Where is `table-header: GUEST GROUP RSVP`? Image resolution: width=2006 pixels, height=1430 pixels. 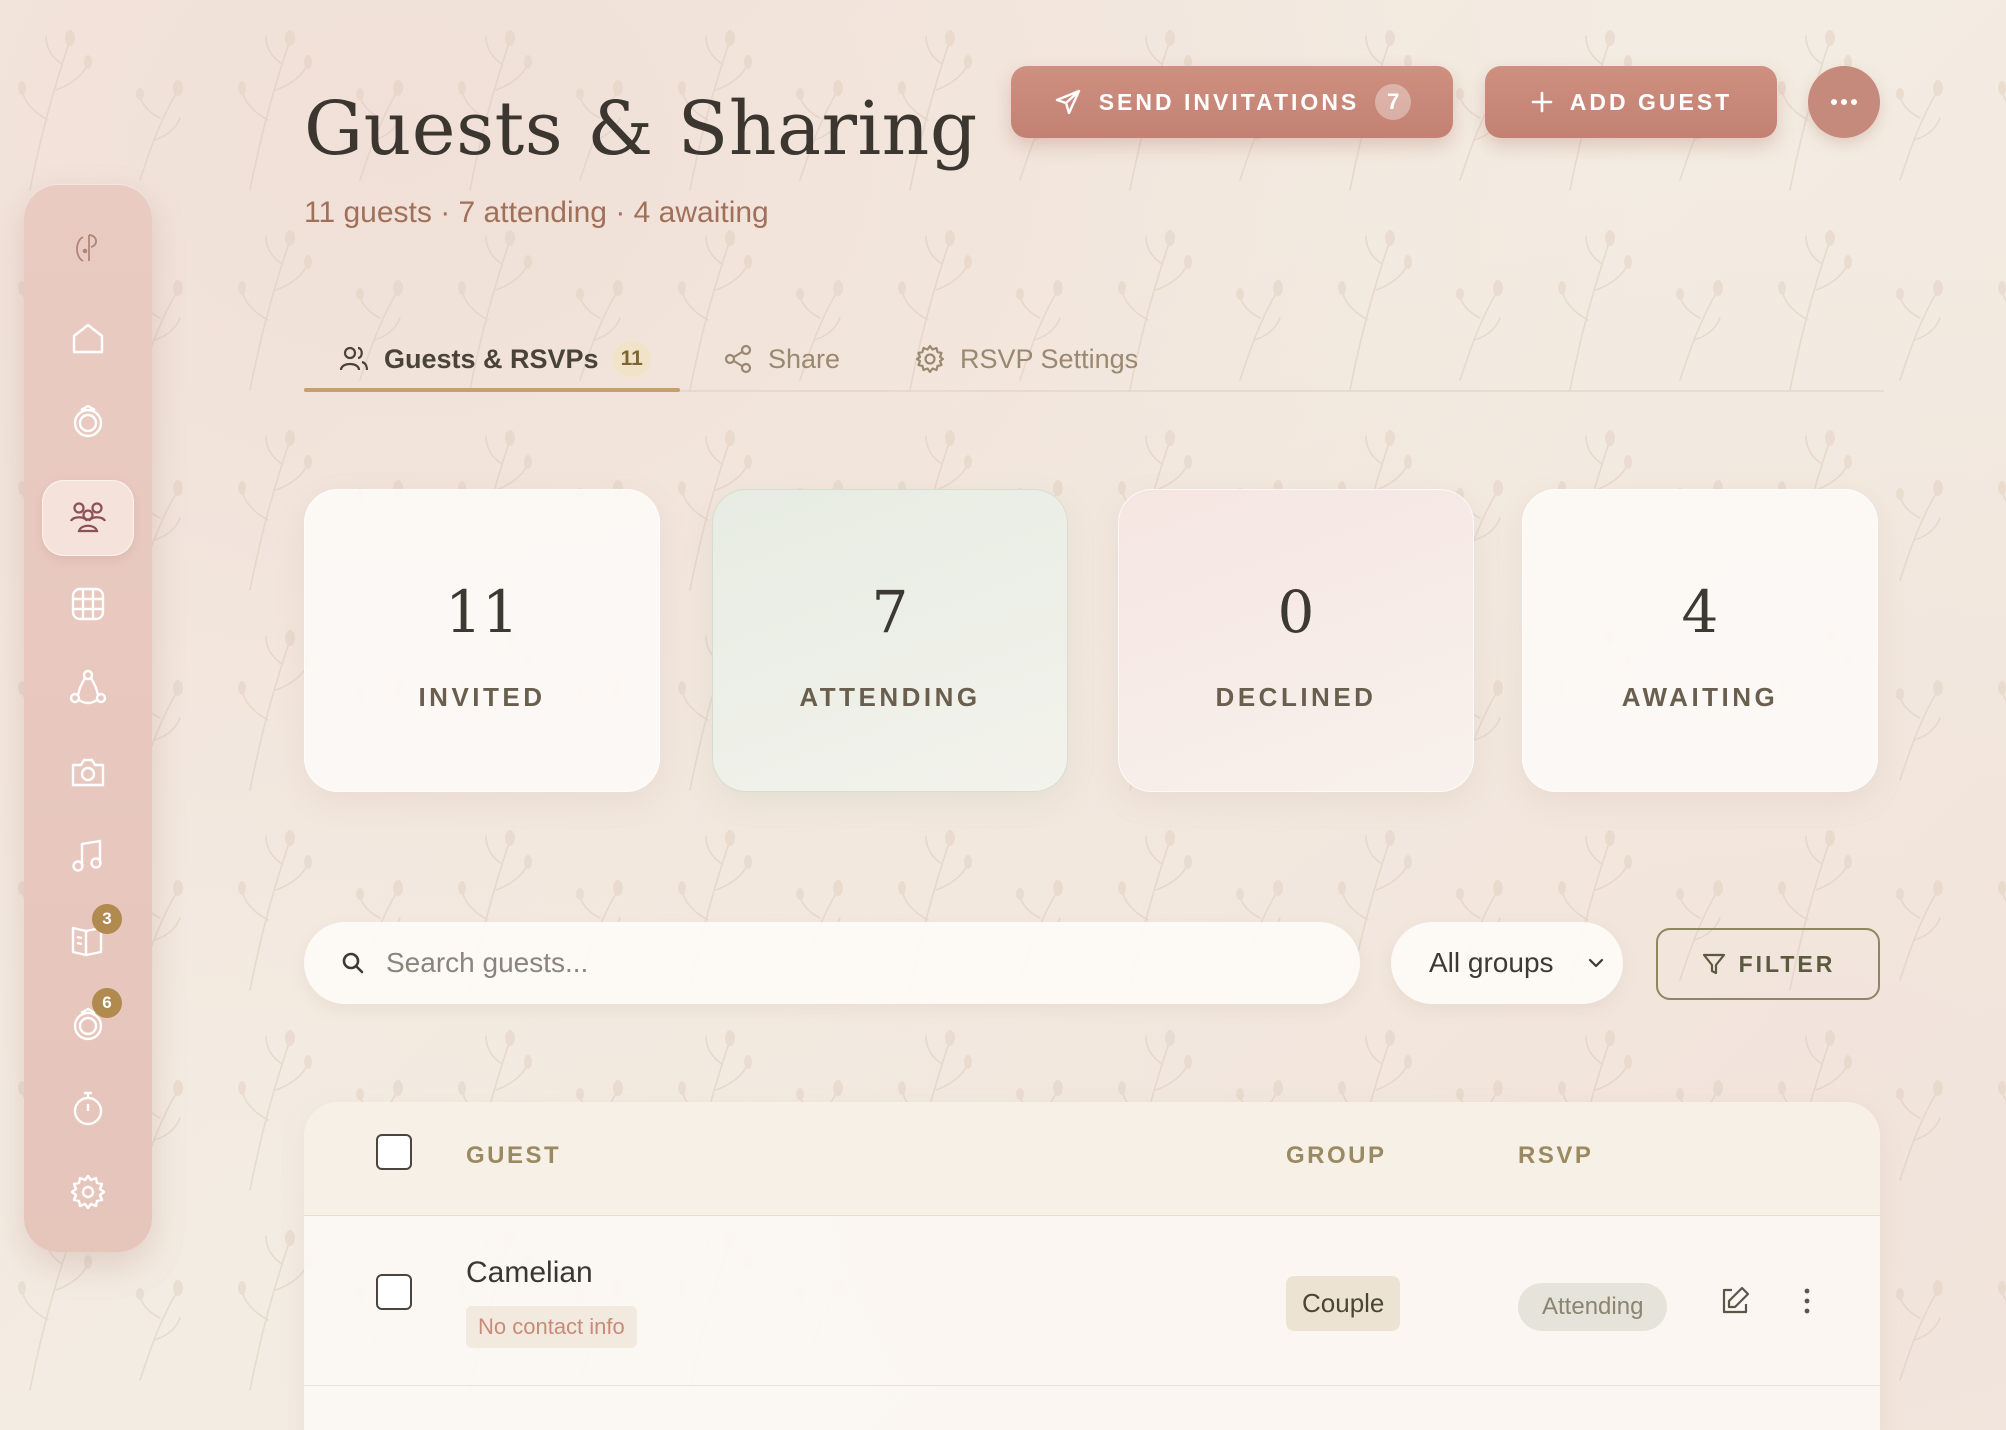 table-header: GUEST GROUP RSVP is located at coordinates (1092, 1159).